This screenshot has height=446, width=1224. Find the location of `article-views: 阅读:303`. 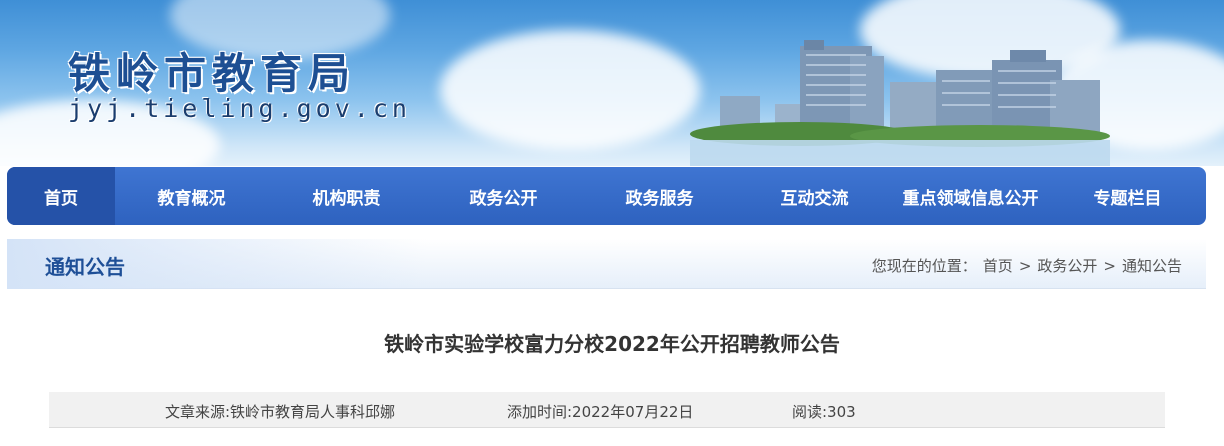

article-views: 阅读:303 is located at coordinates (824, 412).